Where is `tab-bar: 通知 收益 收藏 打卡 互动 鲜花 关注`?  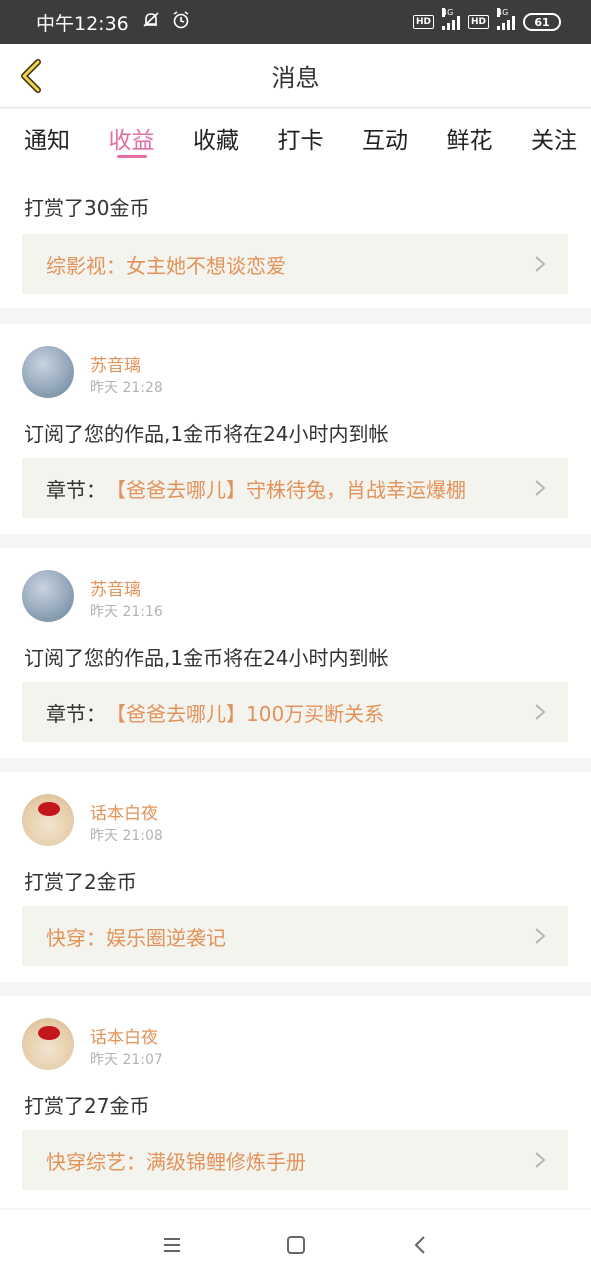
tab-bar: 通知 收益 收藏 打卡 互动 鲜花 关注 is located at coordinates (295, 135).